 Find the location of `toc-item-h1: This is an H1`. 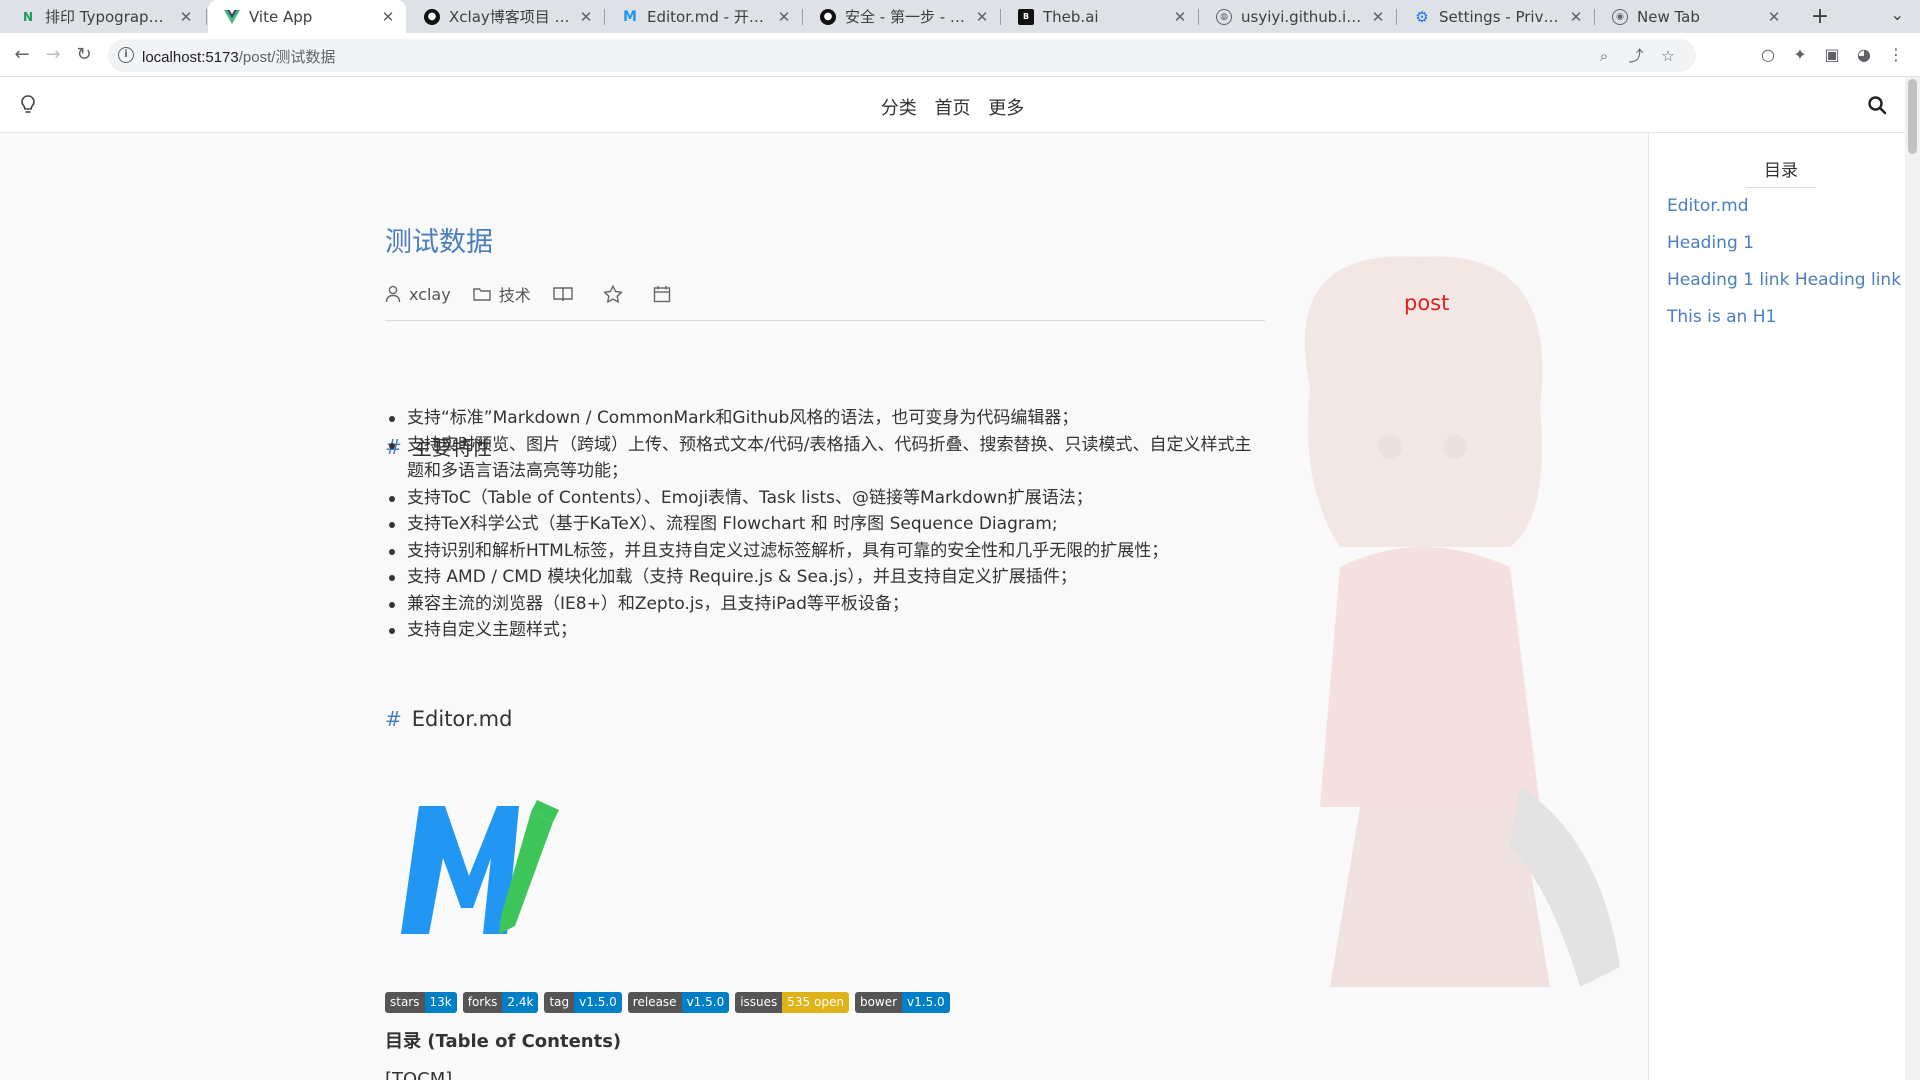

toc-item-h1: This is an H1 is located at coordinates (1721, 317).